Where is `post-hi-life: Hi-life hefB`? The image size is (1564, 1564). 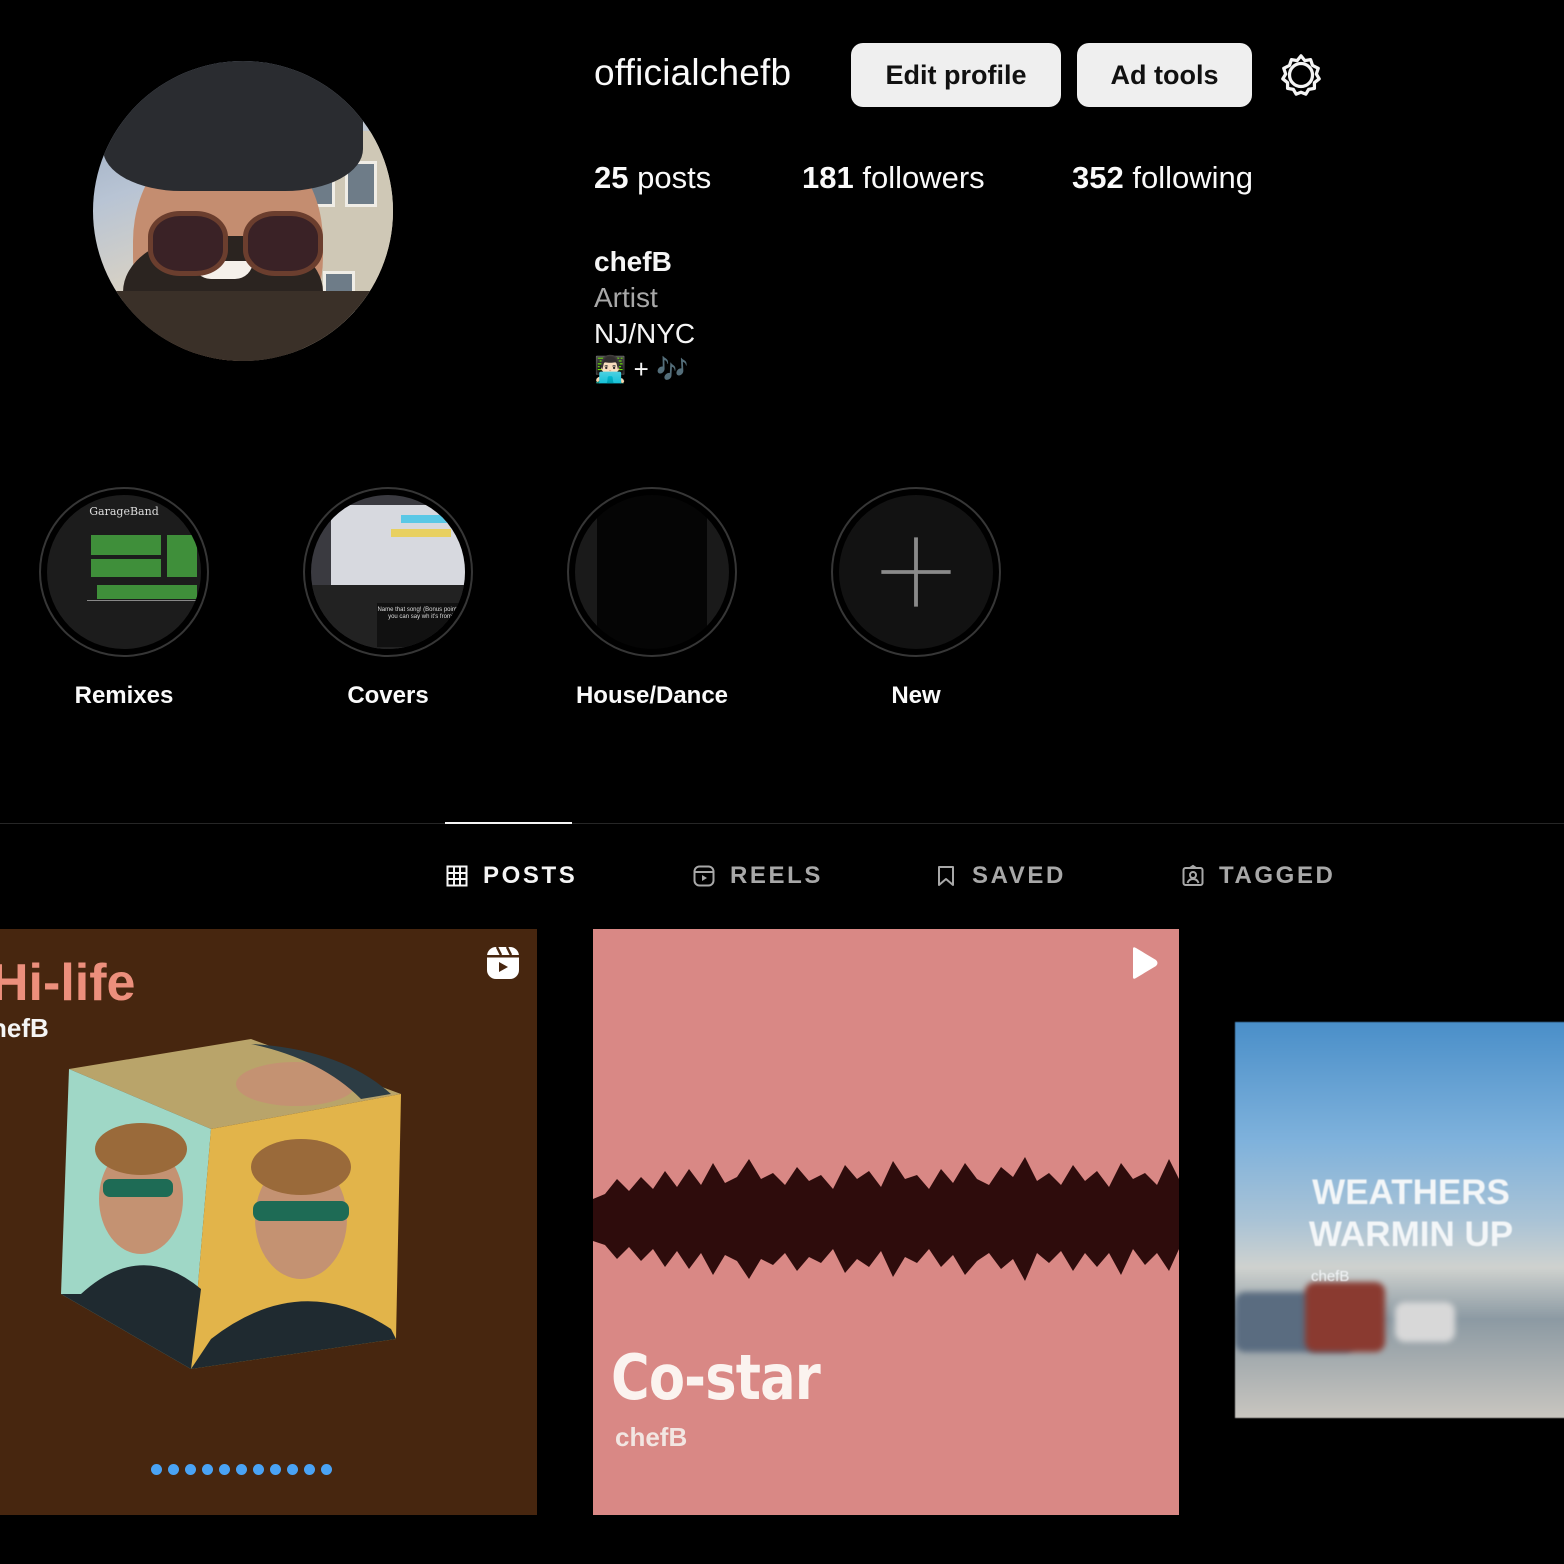 post-hi-life: Hi-life hefB is located at coordinates (268, 1222).